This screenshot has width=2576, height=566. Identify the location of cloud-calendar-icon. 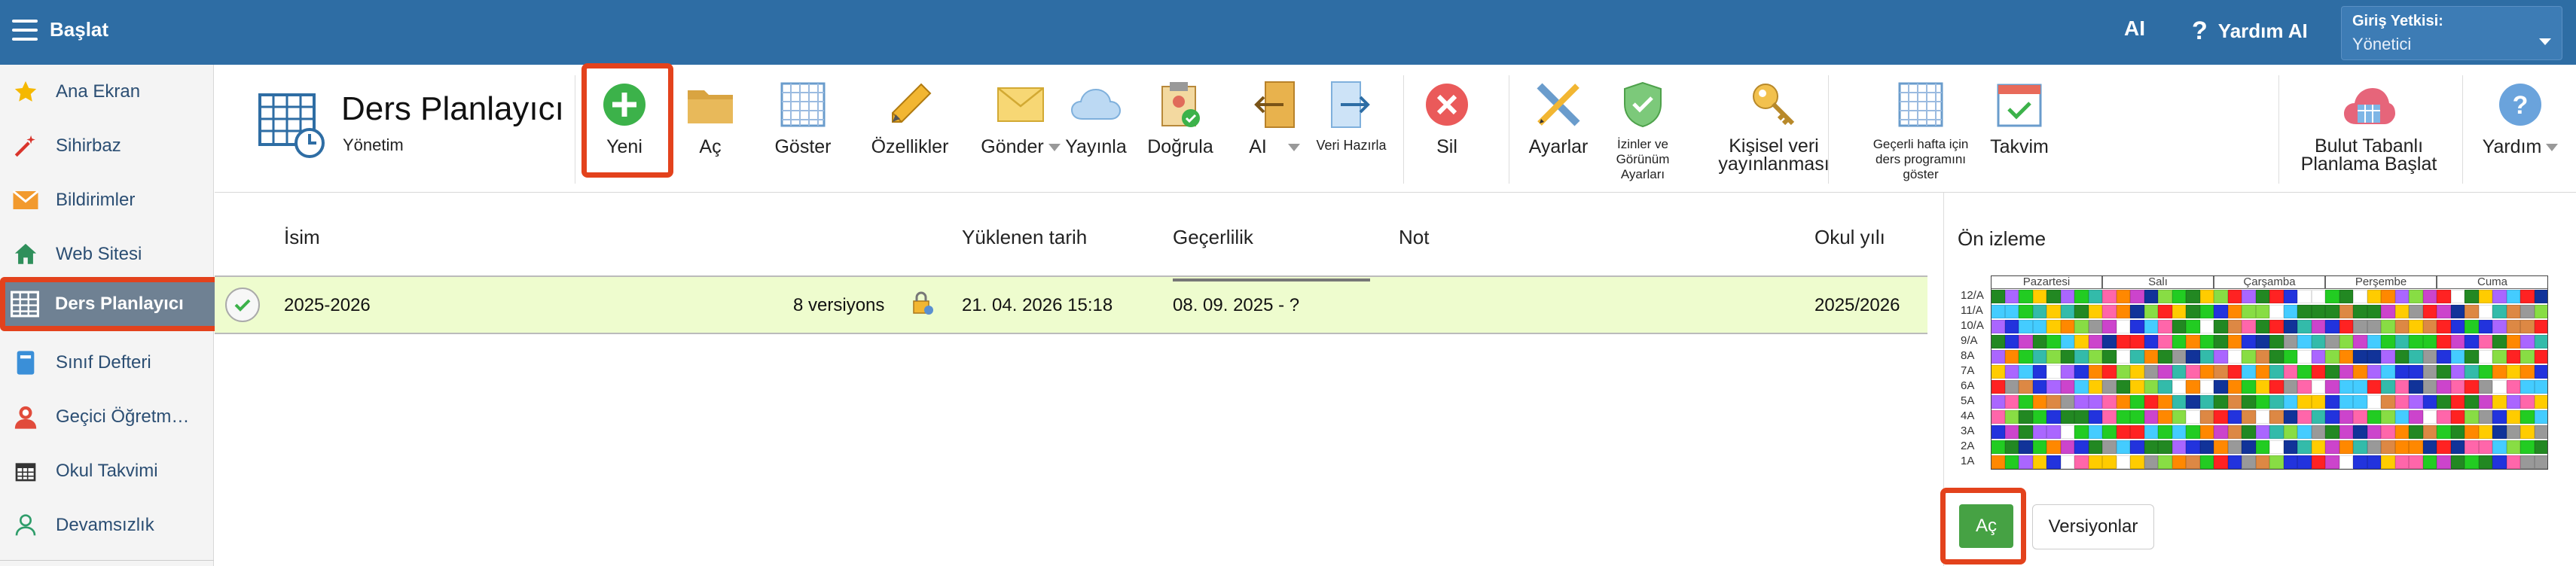
(2369, 104).